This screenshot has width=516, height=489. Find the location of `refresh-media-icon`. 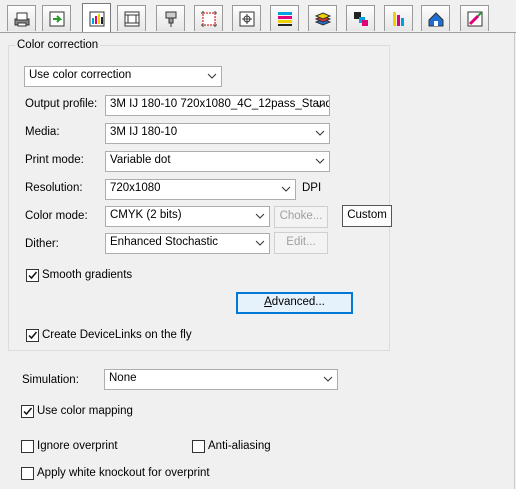

refresh-media-icon is located at coordinates (56, 18).